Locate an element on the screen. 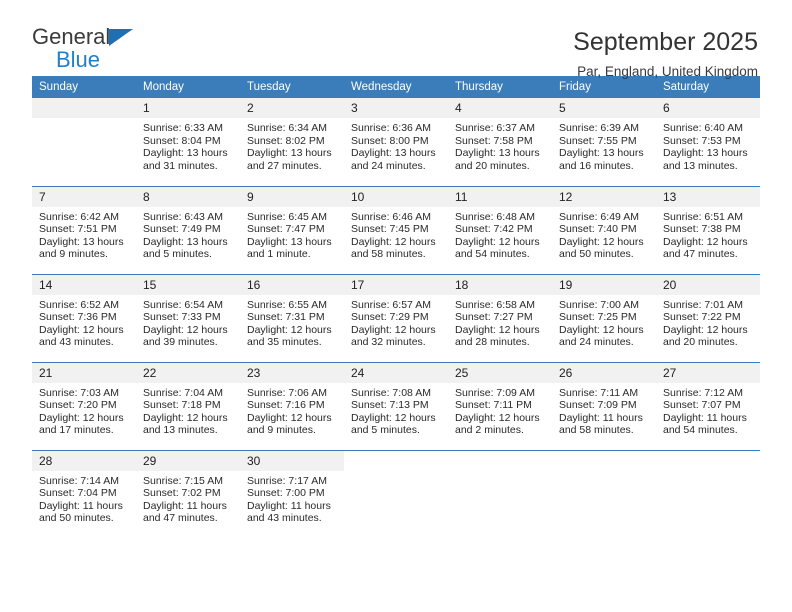 This screenshot has width=792, height=612. daylight-text-line2: and 58 minutes. is located at coordinates (388, 254).